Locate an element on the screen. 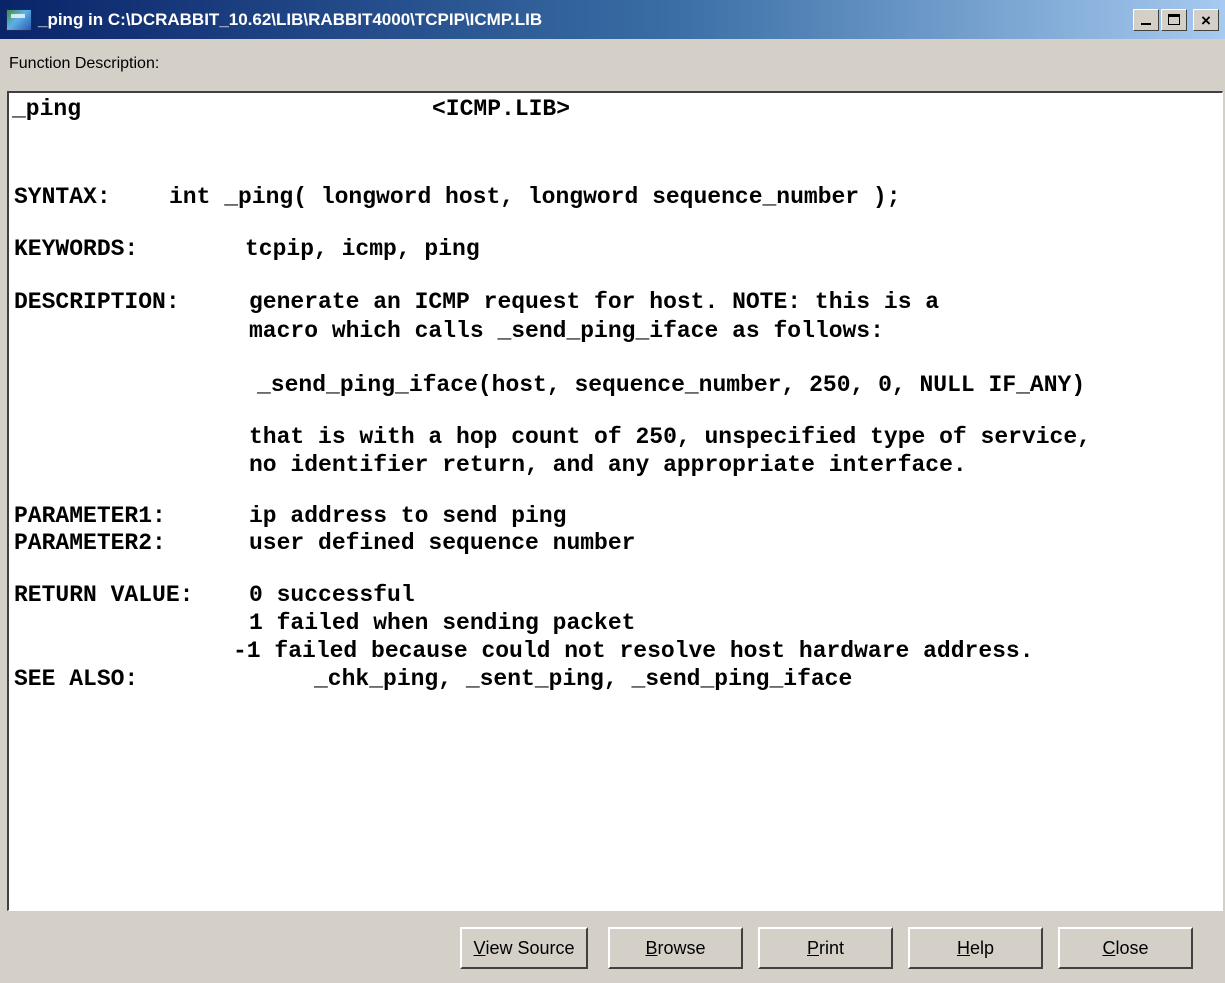  syntax-label: SYNTAX: is located at coordinates (62, 197).